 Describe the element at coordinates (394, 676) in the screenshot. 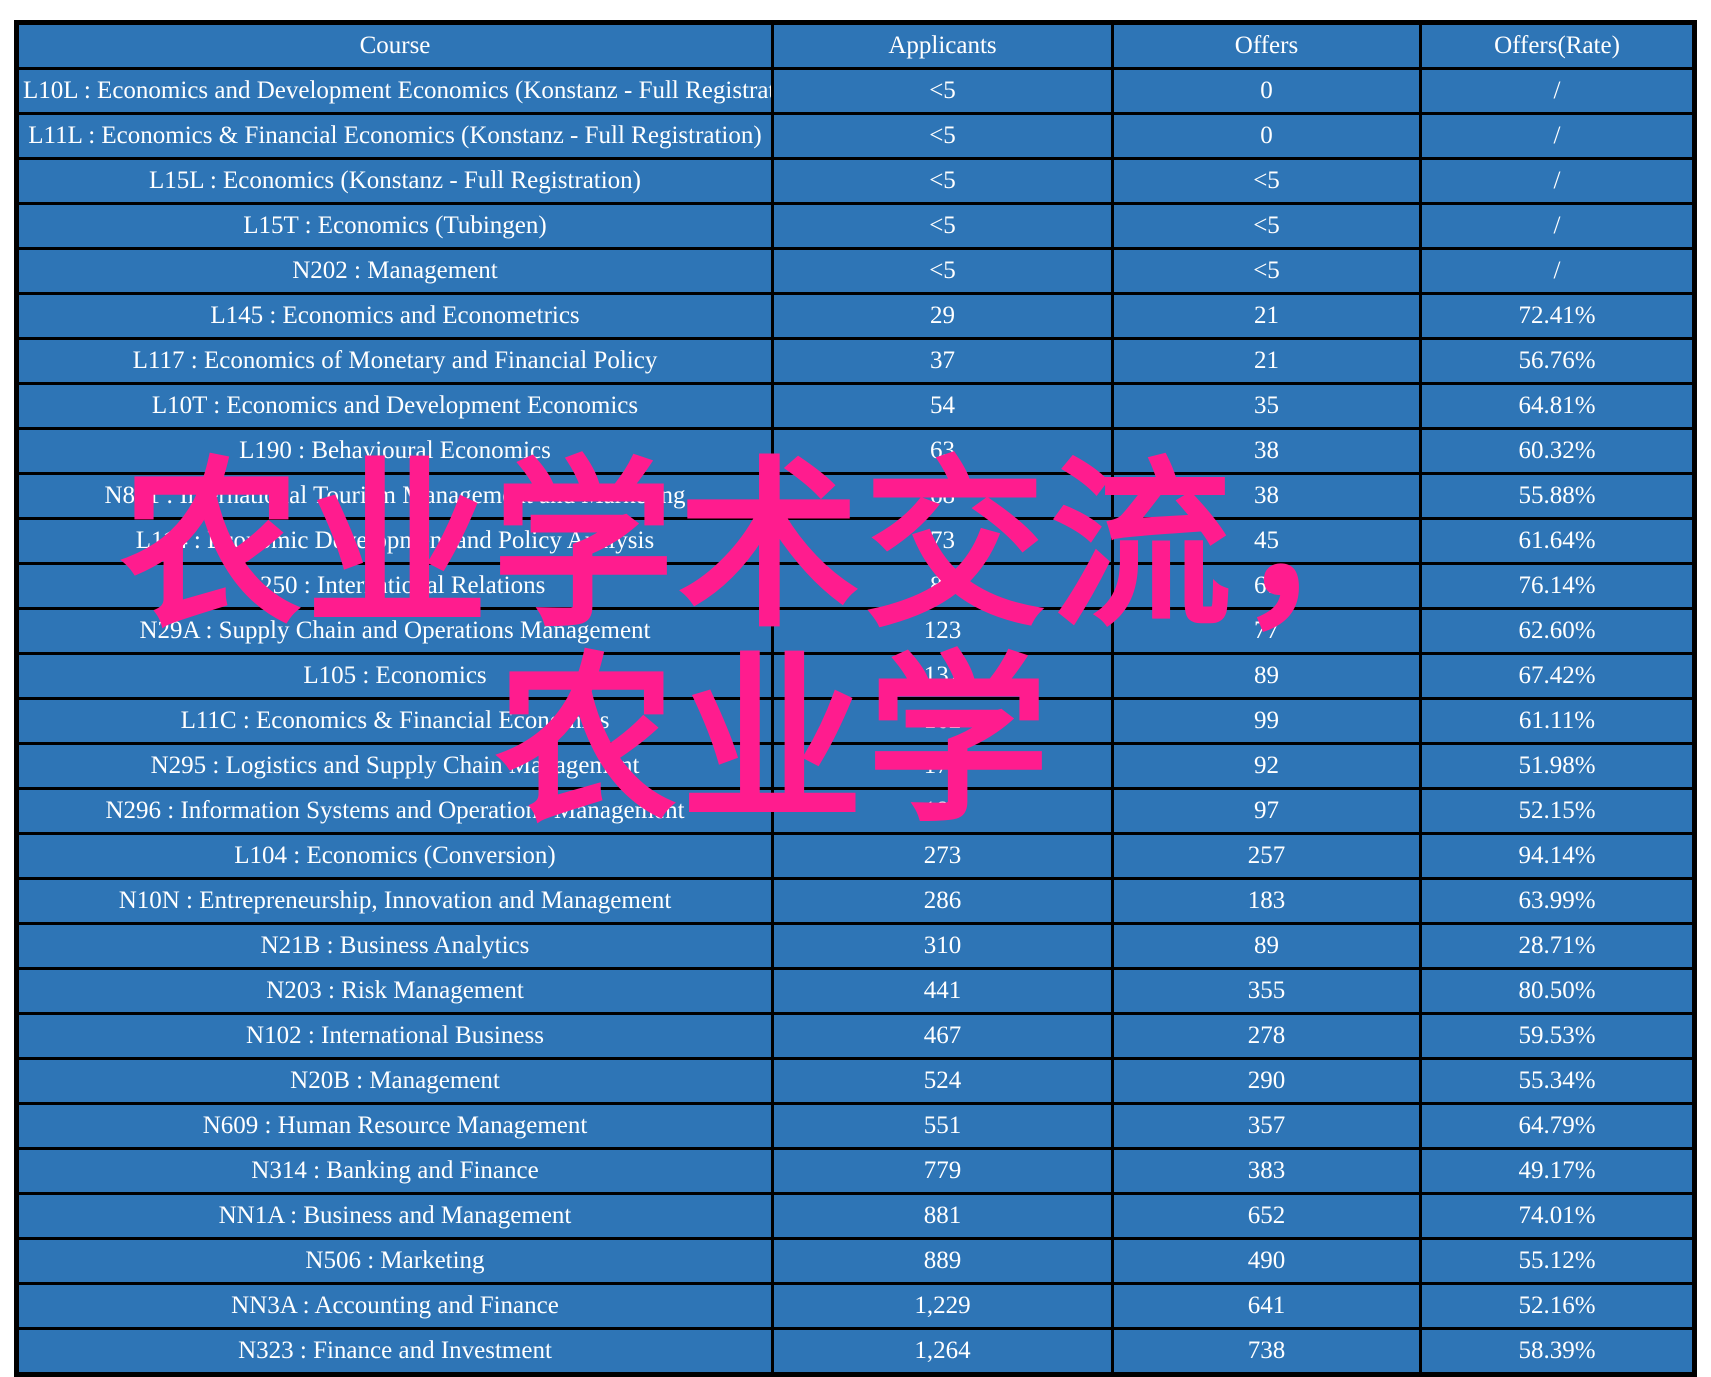

I see `cell-course: L105 : Economics` at that location.